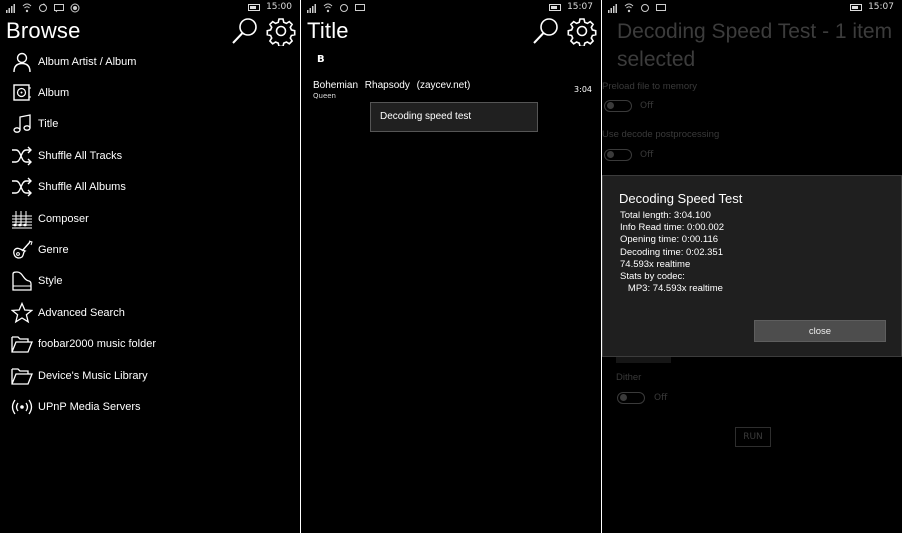 Image resolution: width=902 pixels, height=533 pixels. Describe the element at coordinates (647, 155) in the screenshot. I see `postprocessing-state: Off` at that location.